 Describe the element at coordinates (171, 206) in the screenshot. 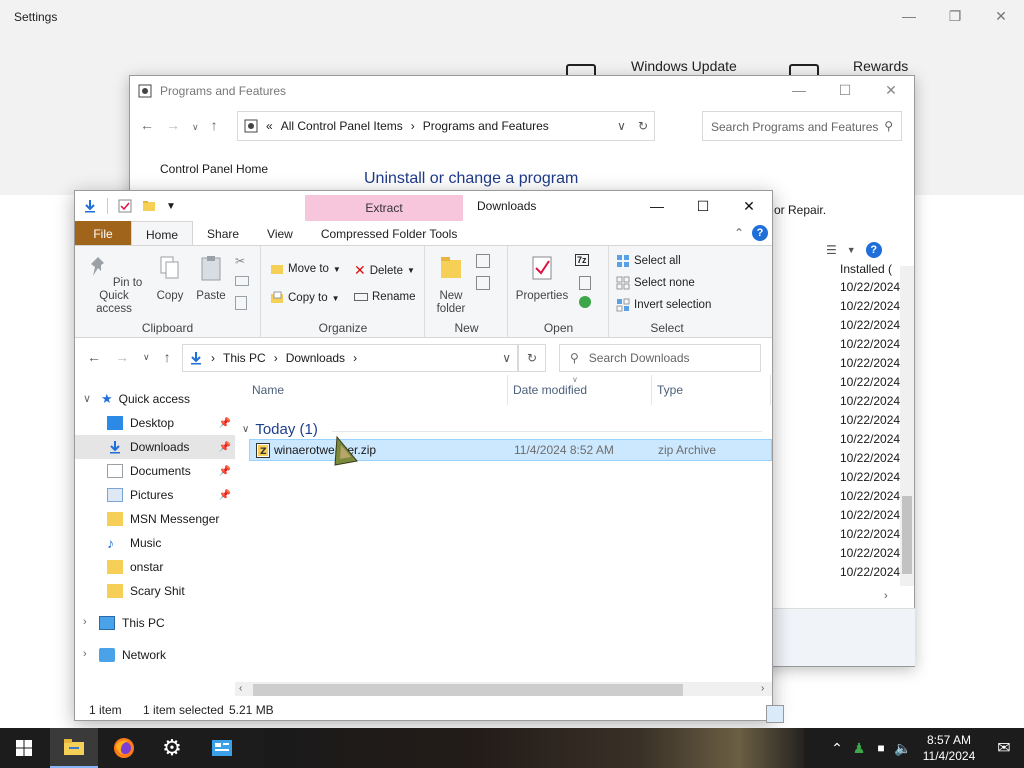

I see `customize-toolbar-icon: ▼` at that location.